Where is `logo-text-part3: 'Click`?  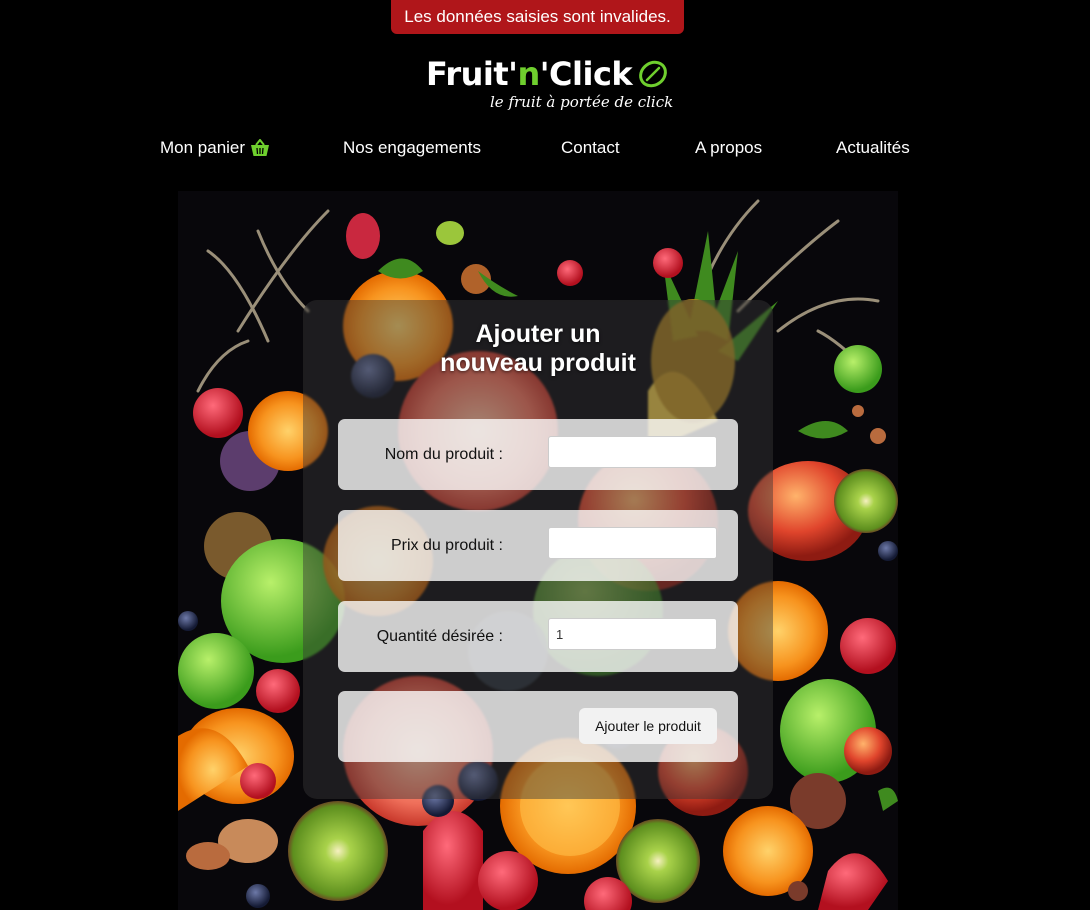
logo-text-part3: 'Click is located at coordinates (586, 74).